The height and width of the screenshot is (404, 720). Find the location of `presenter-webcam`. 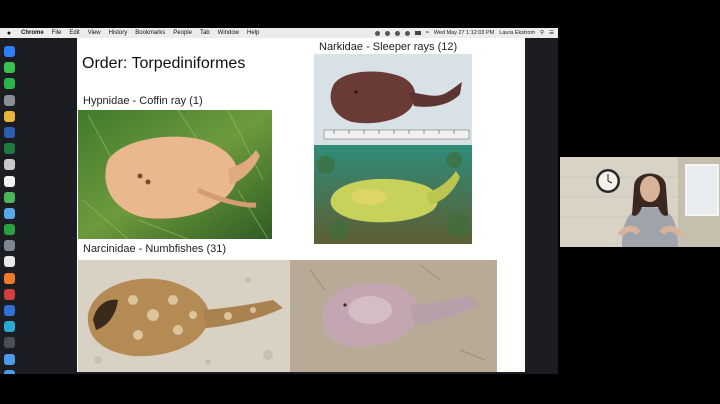

presenter-webcam is located at coordinates (640, 202).